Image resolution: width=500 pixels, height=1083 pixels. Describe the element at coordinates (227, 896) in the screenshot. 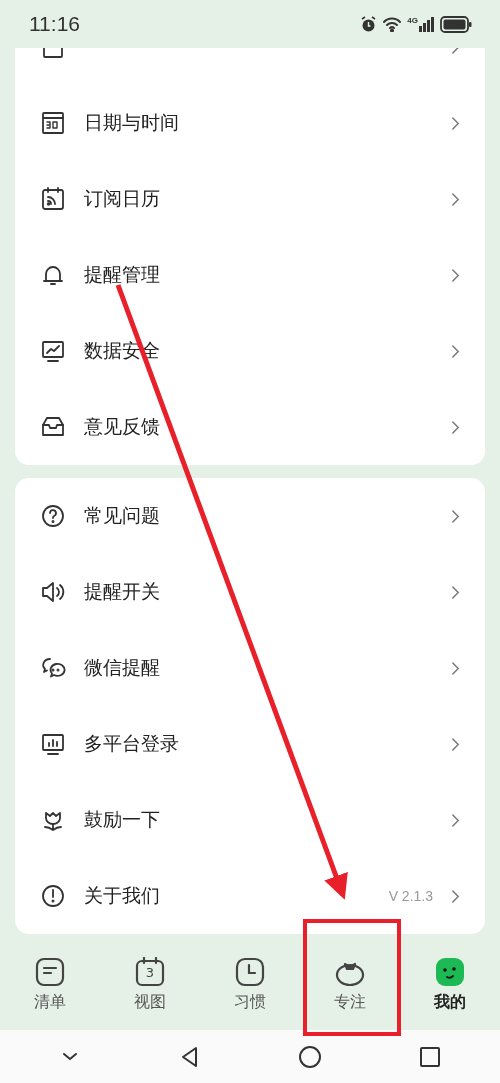

I see `menu-item: 关于我们` at that location.